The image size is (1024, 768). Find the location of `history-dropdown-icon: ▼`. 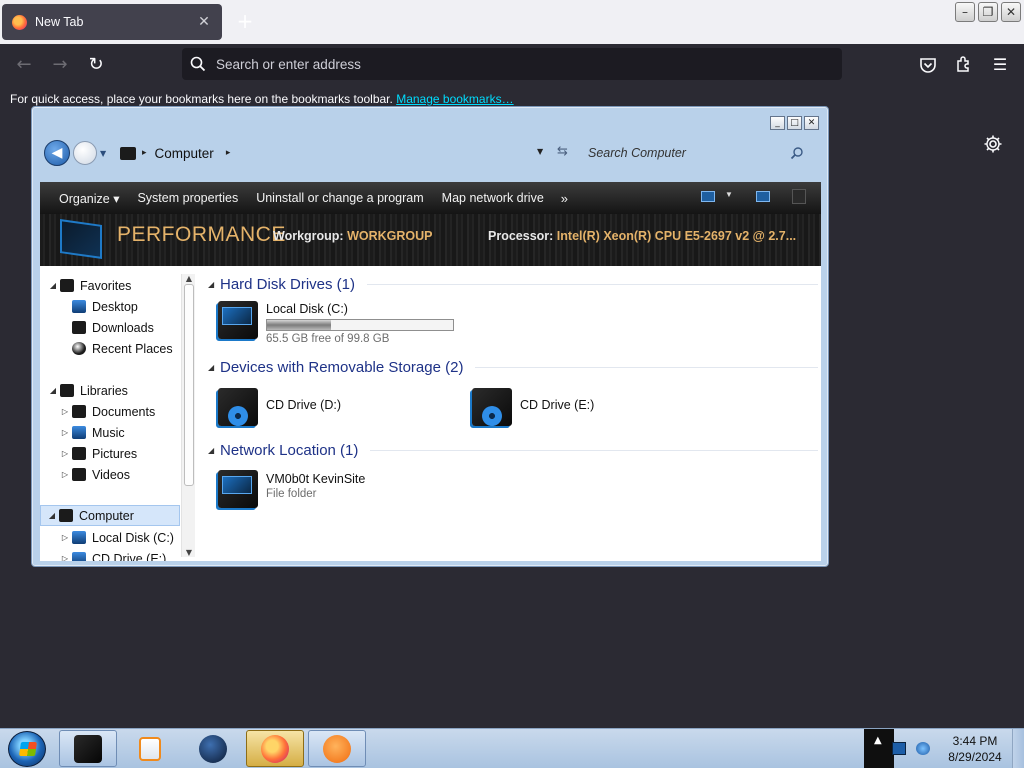

history-dropdown-icon: ▼ is located at coordinates (103, 153).